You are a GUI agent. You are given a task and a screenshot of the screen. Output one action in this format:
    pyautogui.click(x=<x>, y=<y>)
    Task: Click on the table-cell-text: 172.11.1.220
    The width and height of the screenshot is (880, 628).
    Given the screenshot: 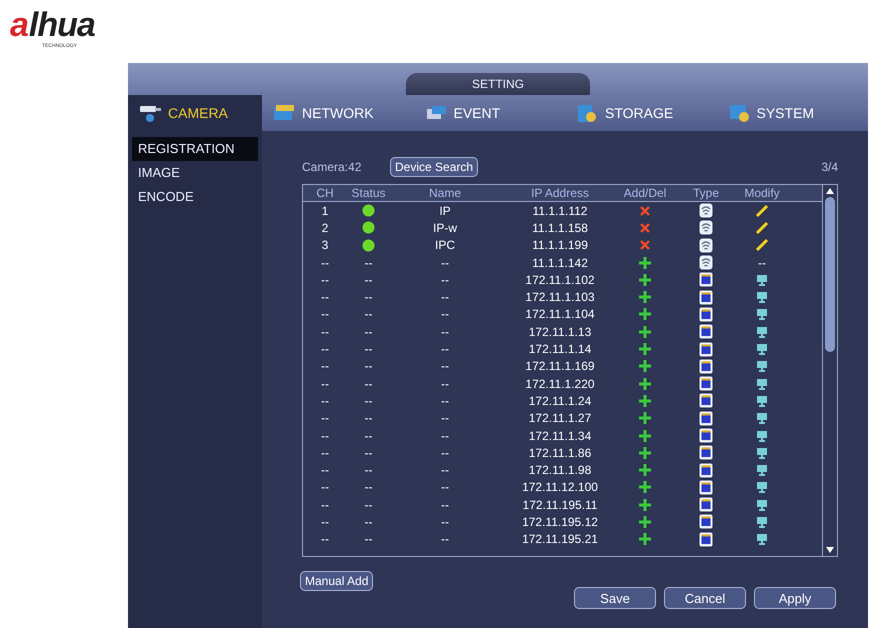 What is the action you would take?
    pyautogui.click(x=560, y=383)
    